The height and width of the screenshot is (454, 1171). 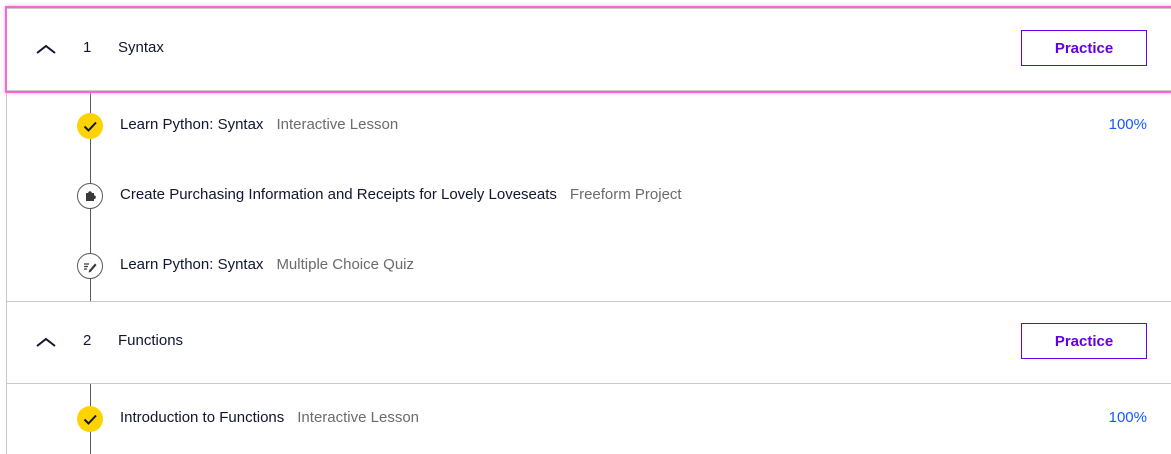 What do you see at coordinates (625, 194) in the screenshot?
I see `item-type: Freeform Project` at bounding box center [625, 194].